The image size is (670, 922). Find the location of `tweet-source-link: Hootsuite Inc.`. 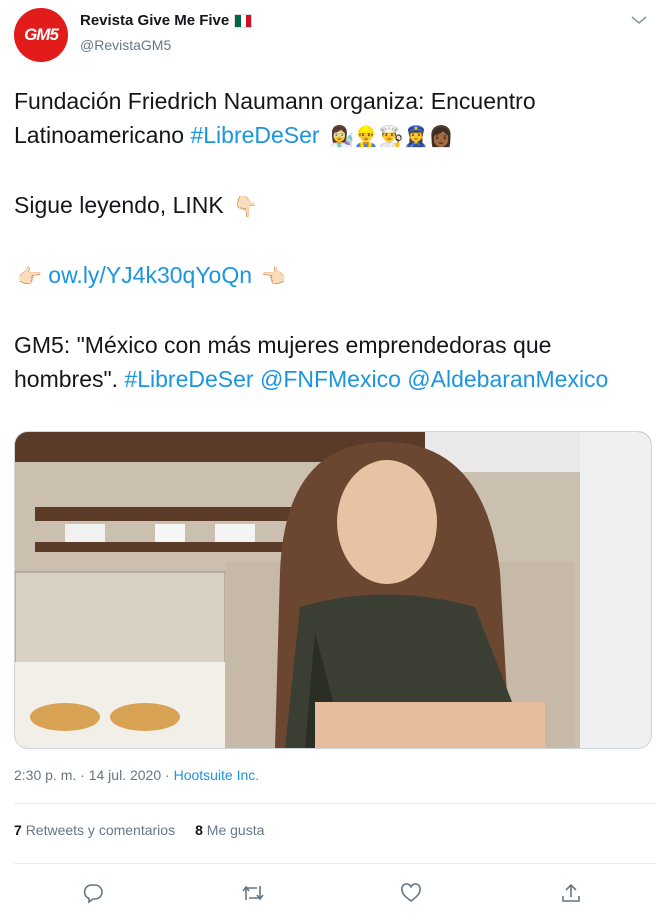

tweet-source-link: Hootsuite Inc. is located at coordinates (217, 775).